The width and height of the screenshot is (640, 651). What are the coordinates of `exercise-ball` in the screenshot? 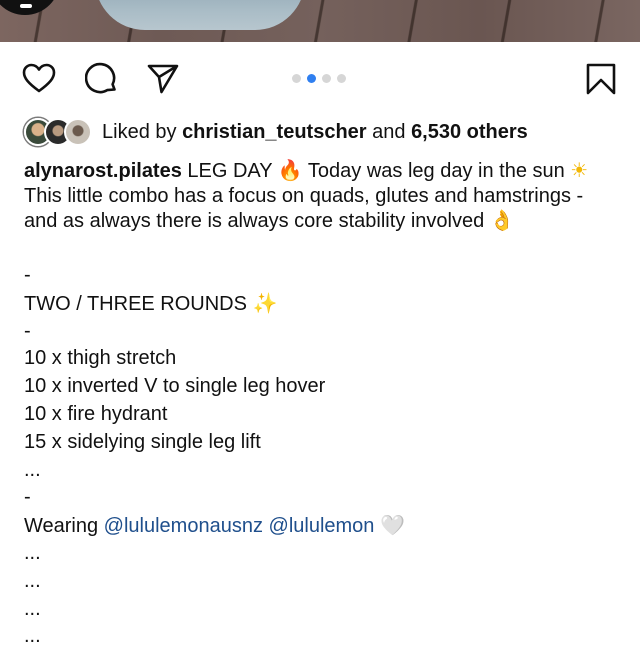 It's located at (200, 15).